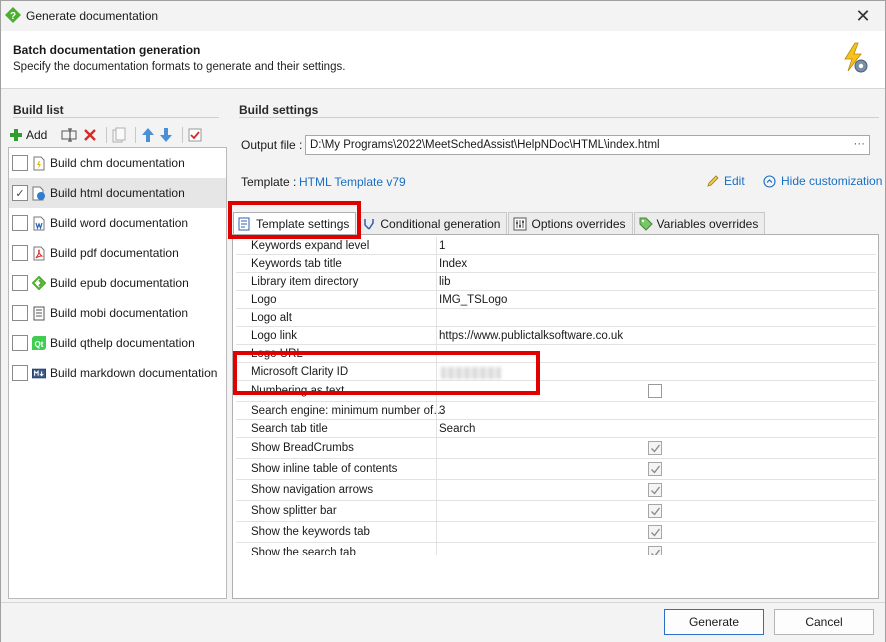  I want to click on settings-row: Keywords expand level 1, so click(556, 246).